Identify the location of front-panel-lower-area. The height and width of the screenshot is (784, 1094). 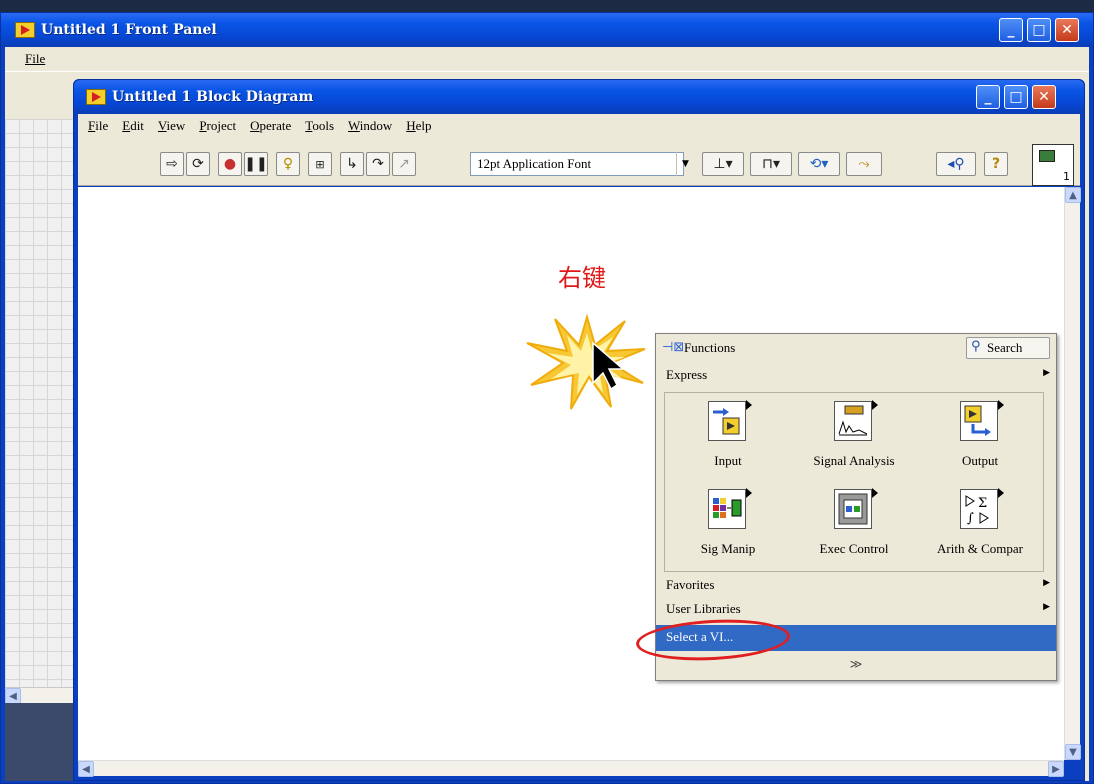
(41, 742).